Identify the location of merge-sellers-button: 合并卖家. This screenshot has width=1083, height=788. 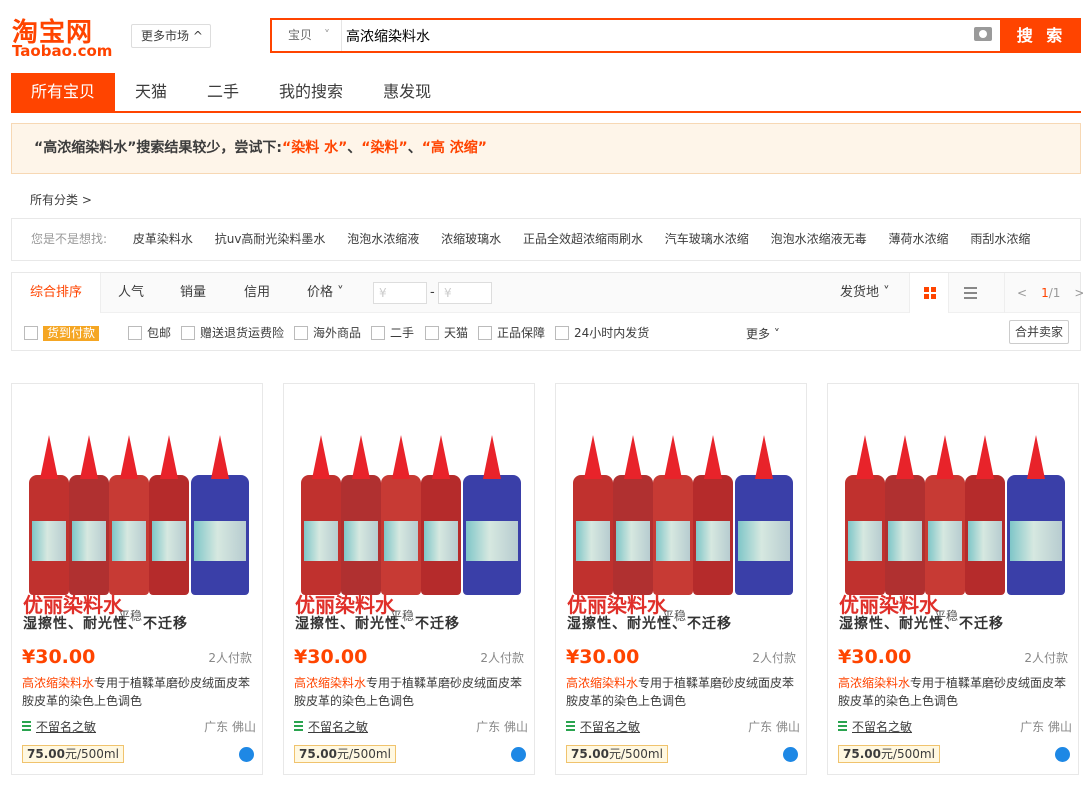
(1039, 332).